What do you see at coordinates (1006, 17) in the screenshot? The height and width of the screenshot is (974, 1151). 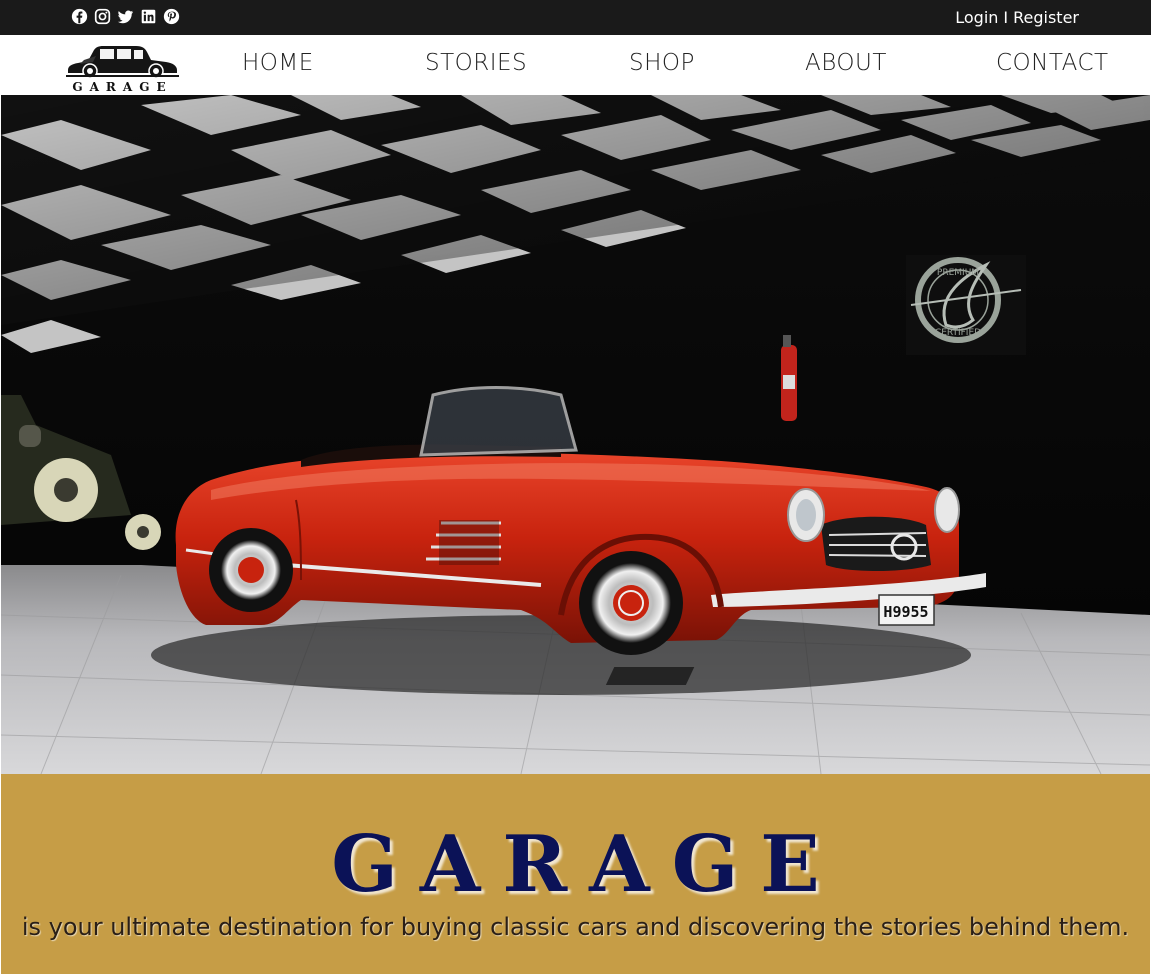 I see `auth-separator: I` at bounding box center [1006, 17].